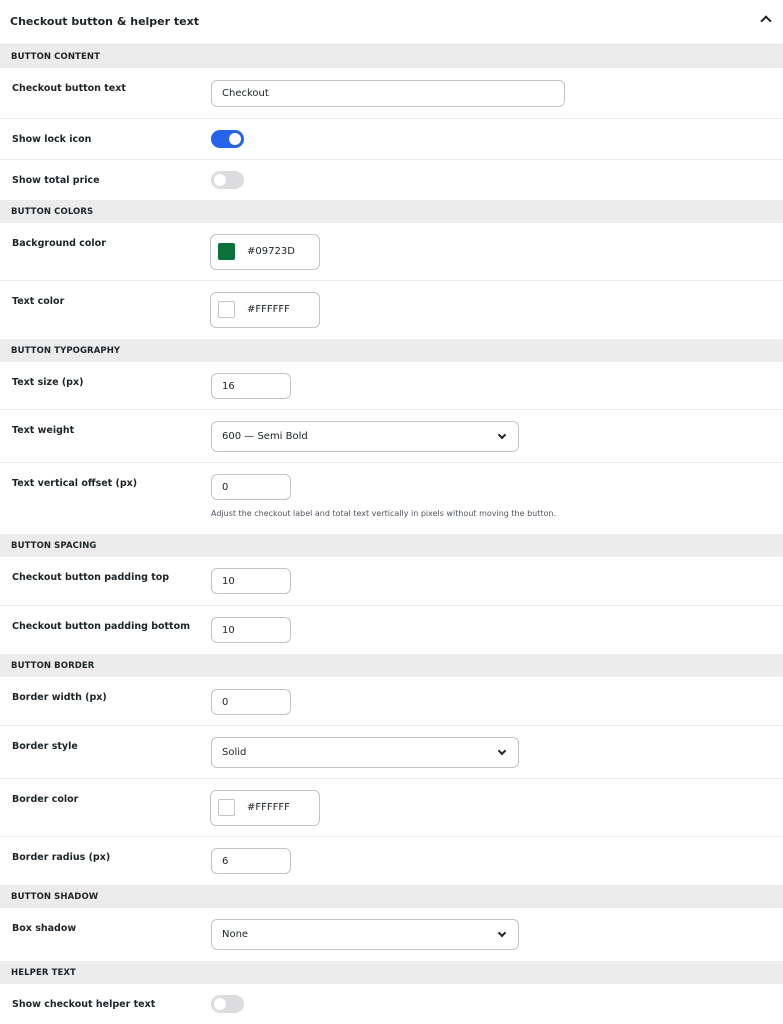 Image resolution: width=783 pixels, height=1024 pixels. I want to click on setting-row-border-style: Border style Solid, so click(391, 752).